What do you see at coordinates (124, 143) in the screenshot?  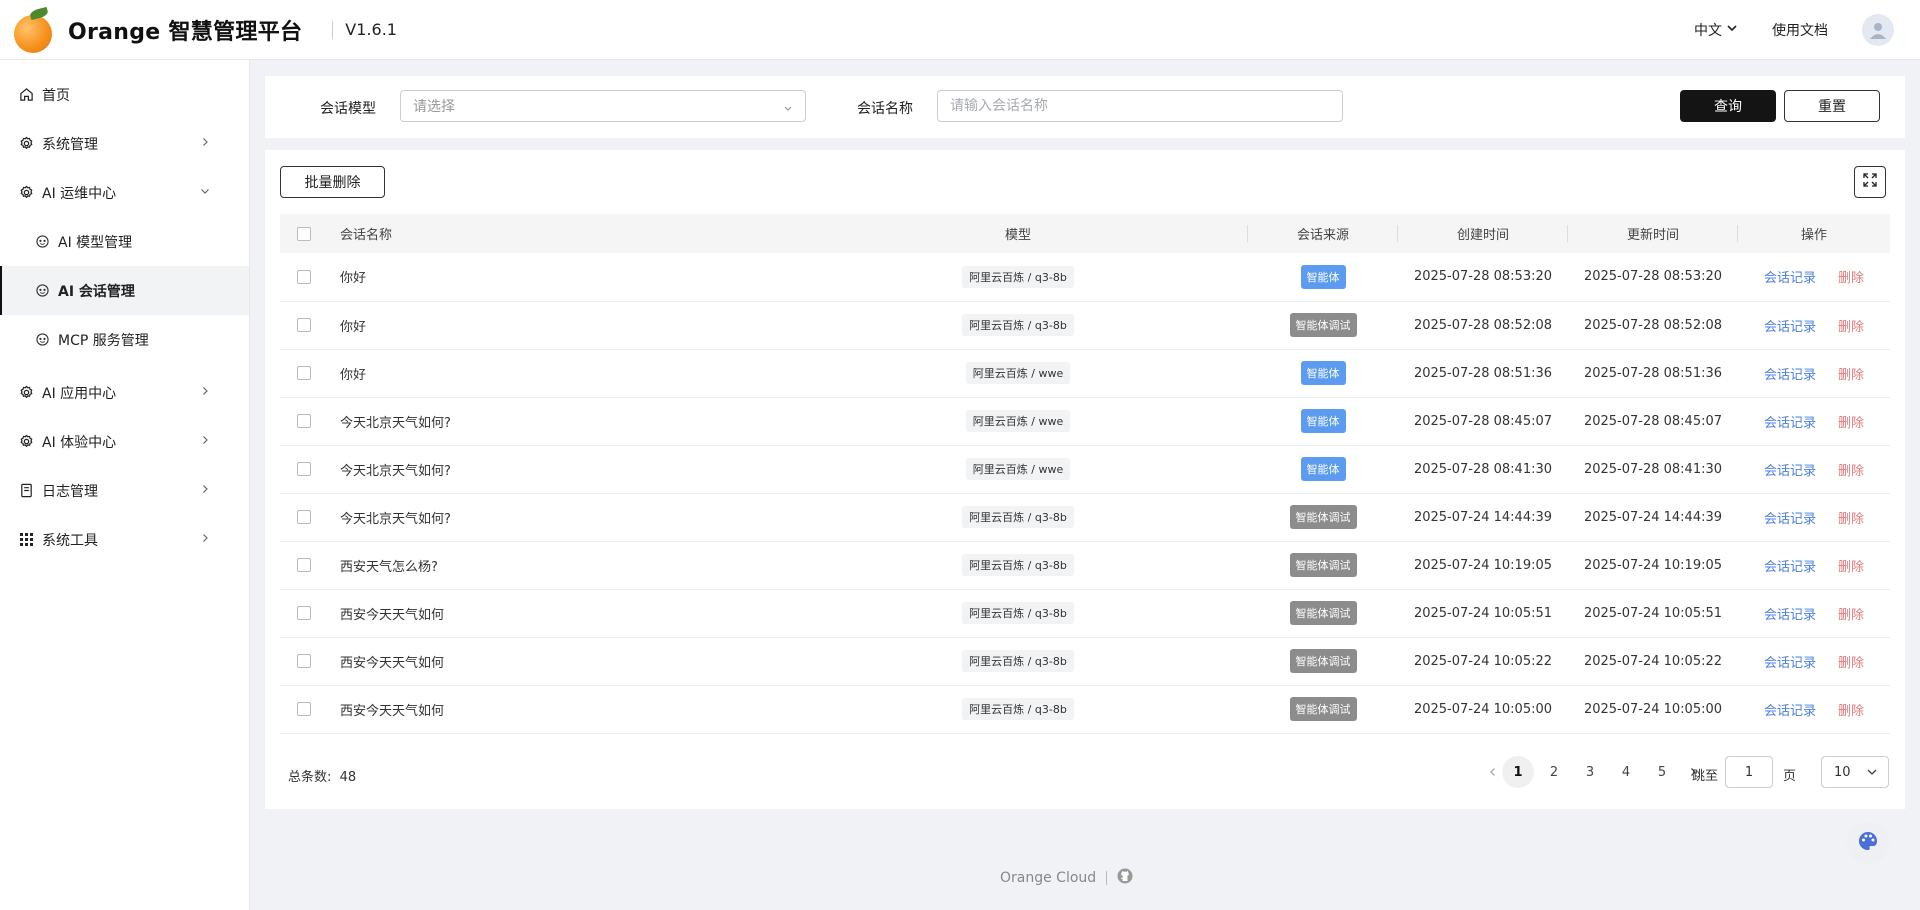 I see `sidebar-item: 系统管理` at bounding box center [124, 143].